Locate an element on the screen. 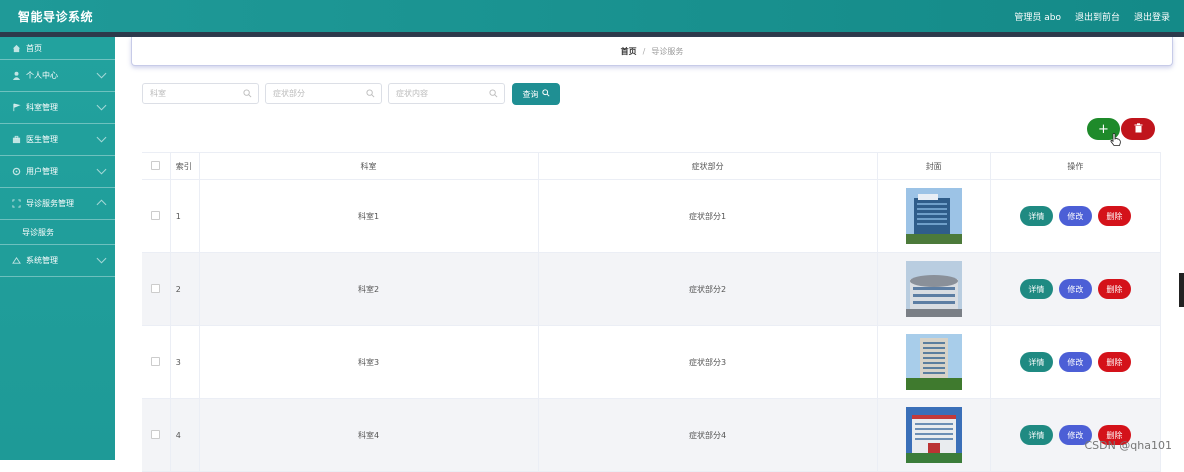 This screenshot has height=472, width=1184. briefcase-icon is located at coordinates (16, 139).